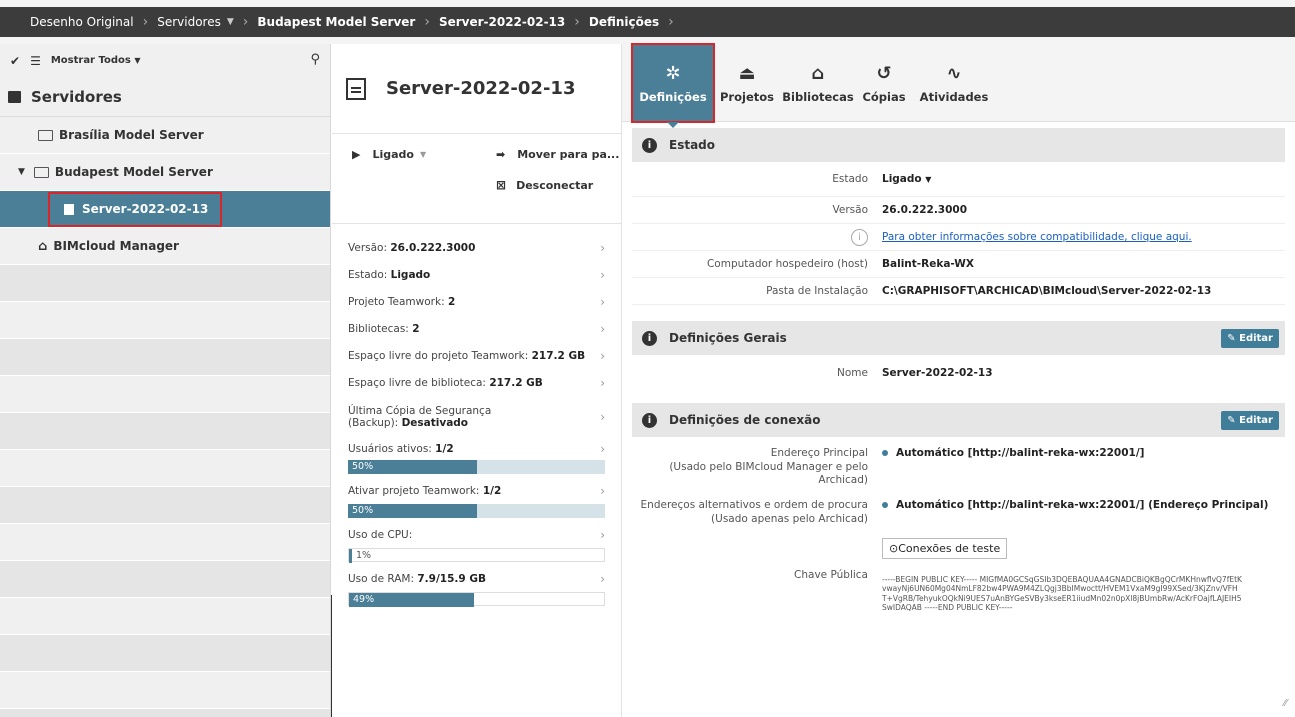  What do you see at coordinates (831, 575) in the screenshot?
I see `field-label: Chave Pública` at bounding box center [831, 575].